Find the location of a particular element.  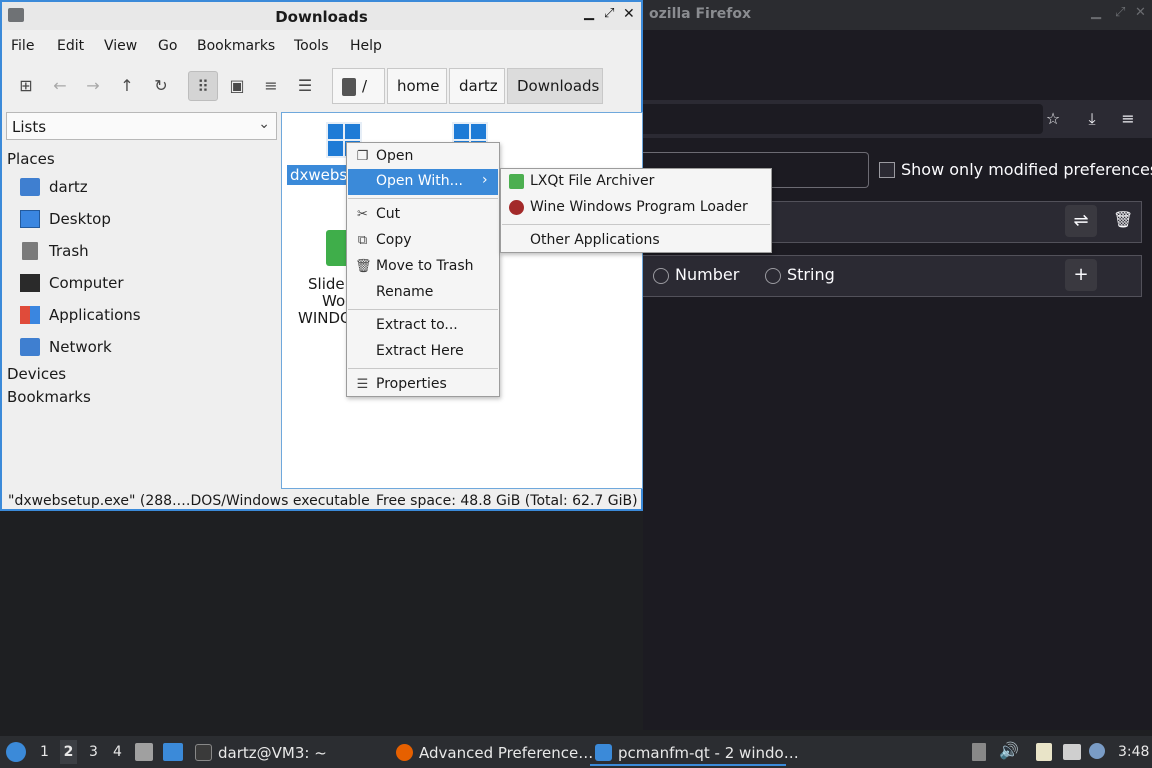

breadcrumb-home: home is located at coordinates (417, 86).